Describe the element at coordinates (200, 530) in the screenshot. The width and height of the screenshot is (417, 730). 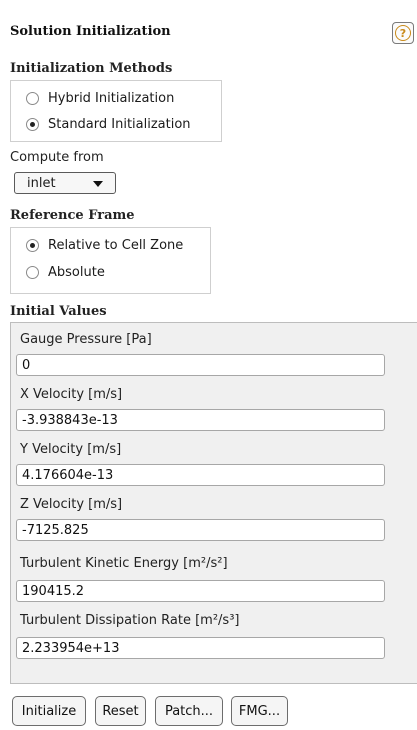
I see `z-velocity-input` at that location.